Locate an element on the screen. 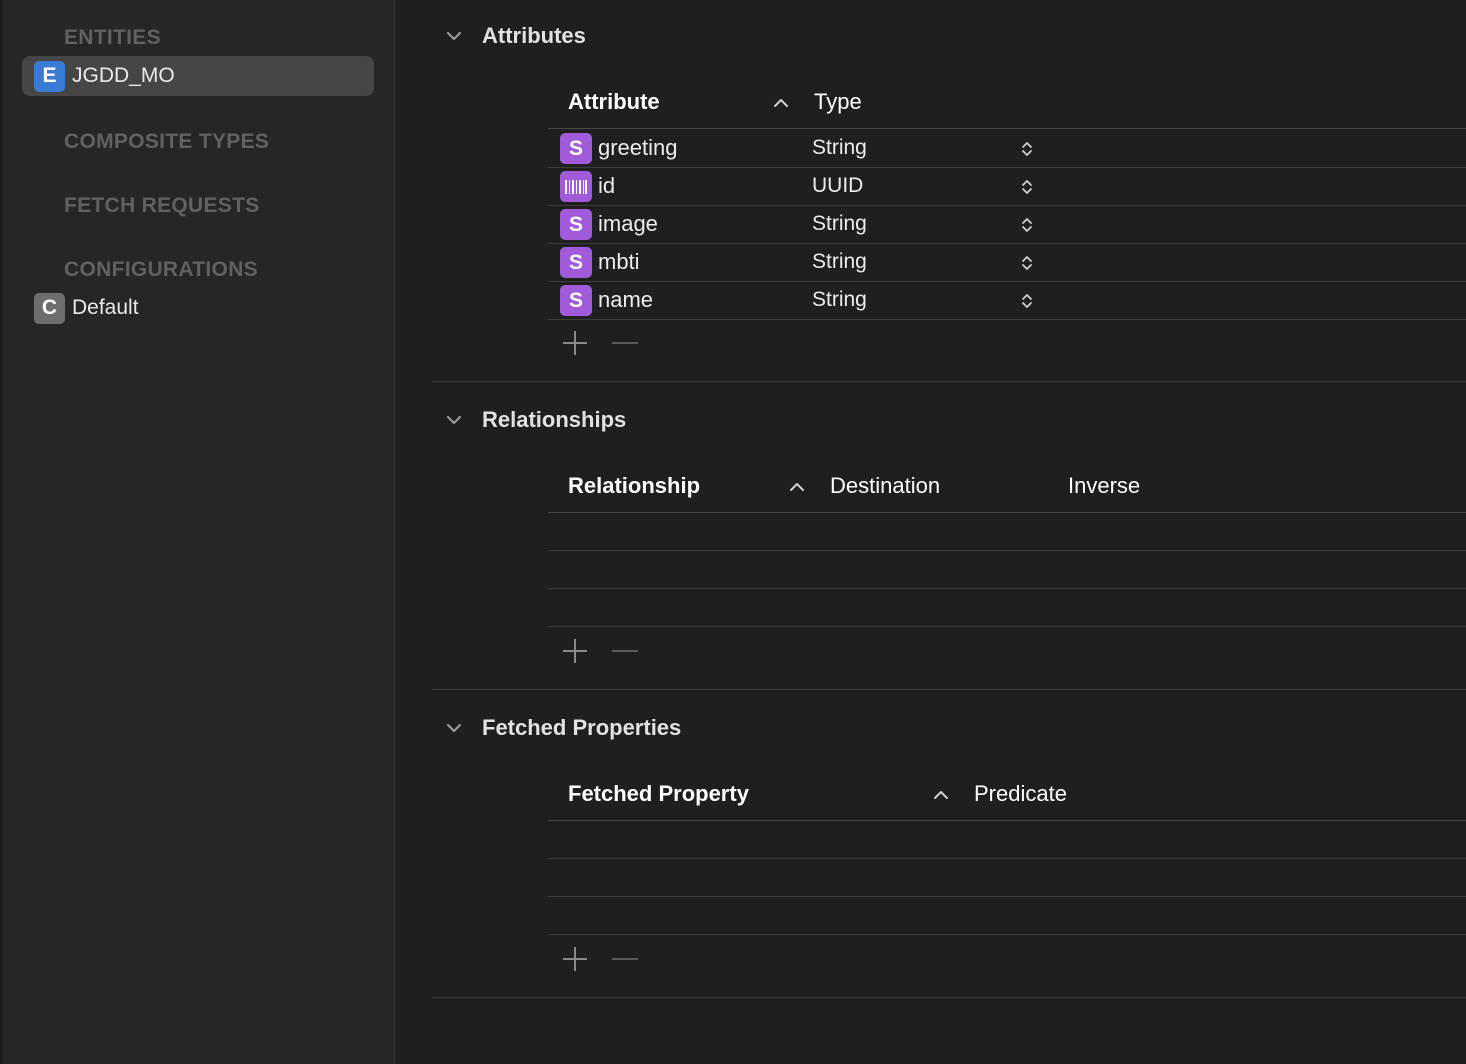 The image size is (1466, 1064). sidebar-item-entity-jgdd-mo: E JGDD_MO is located at coordinates (198, 76).